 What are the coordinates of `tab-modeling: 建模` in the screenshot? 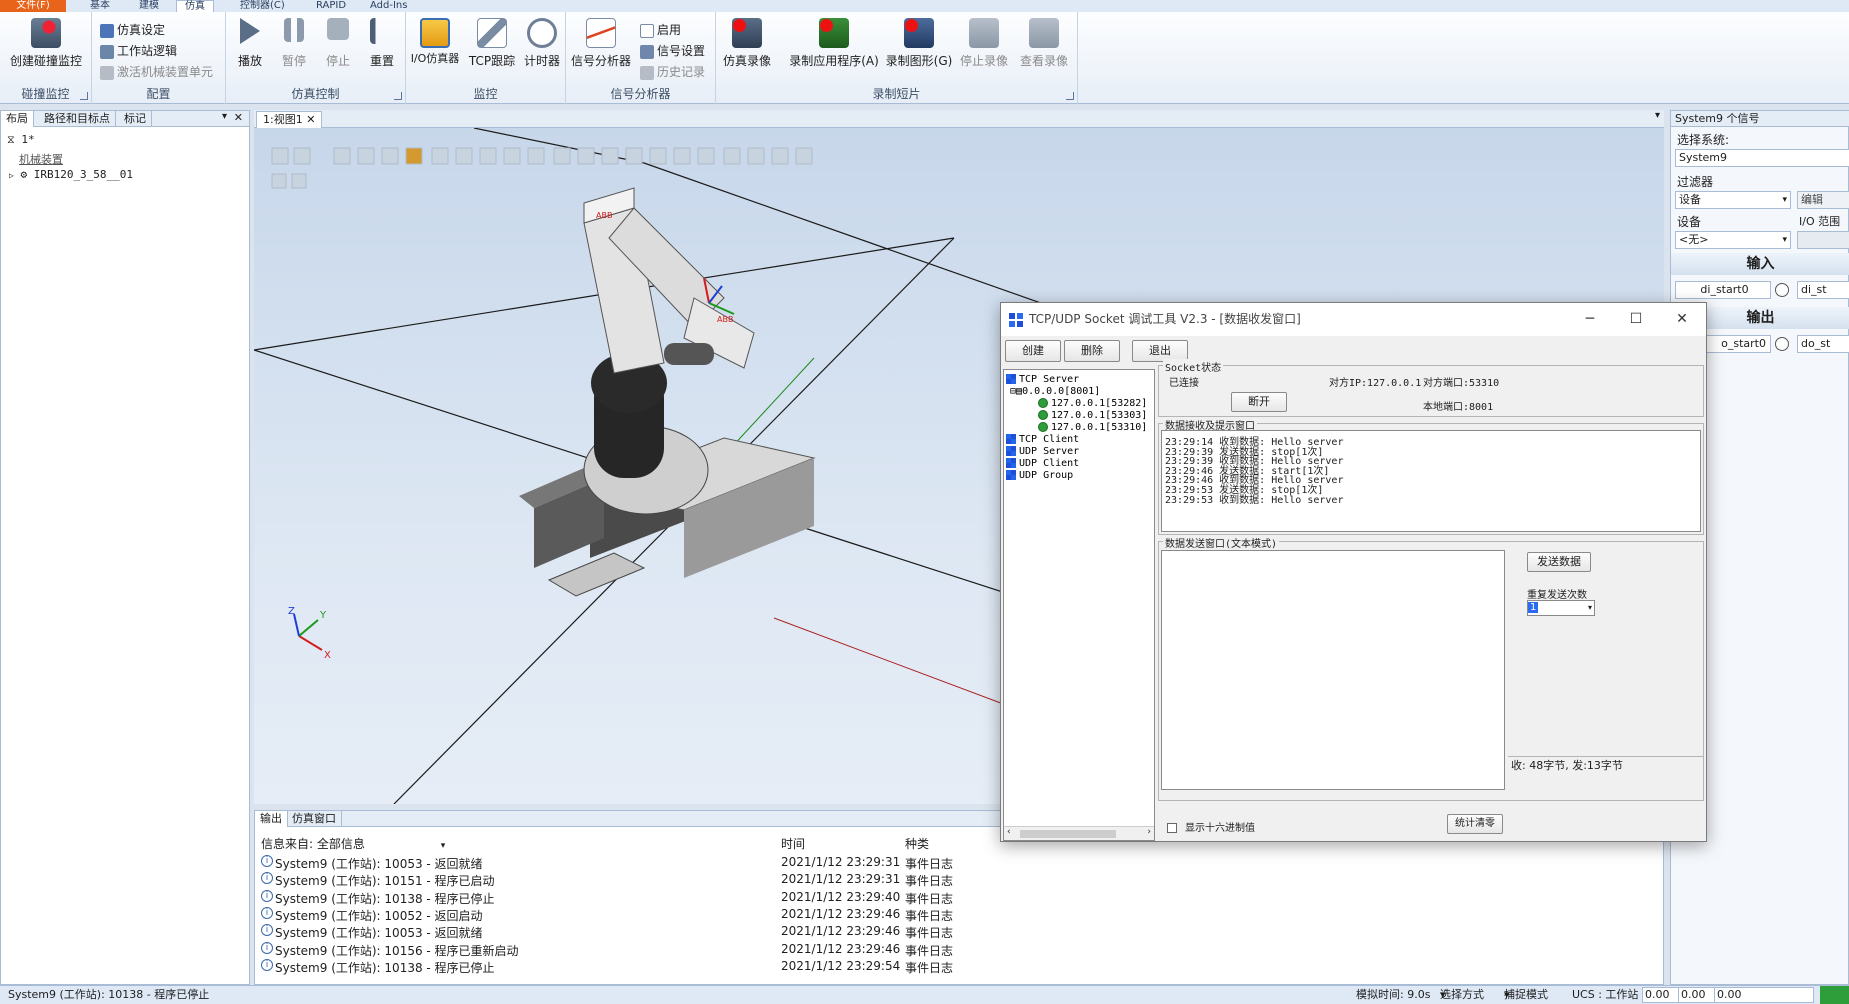 It's located at (149, 6).